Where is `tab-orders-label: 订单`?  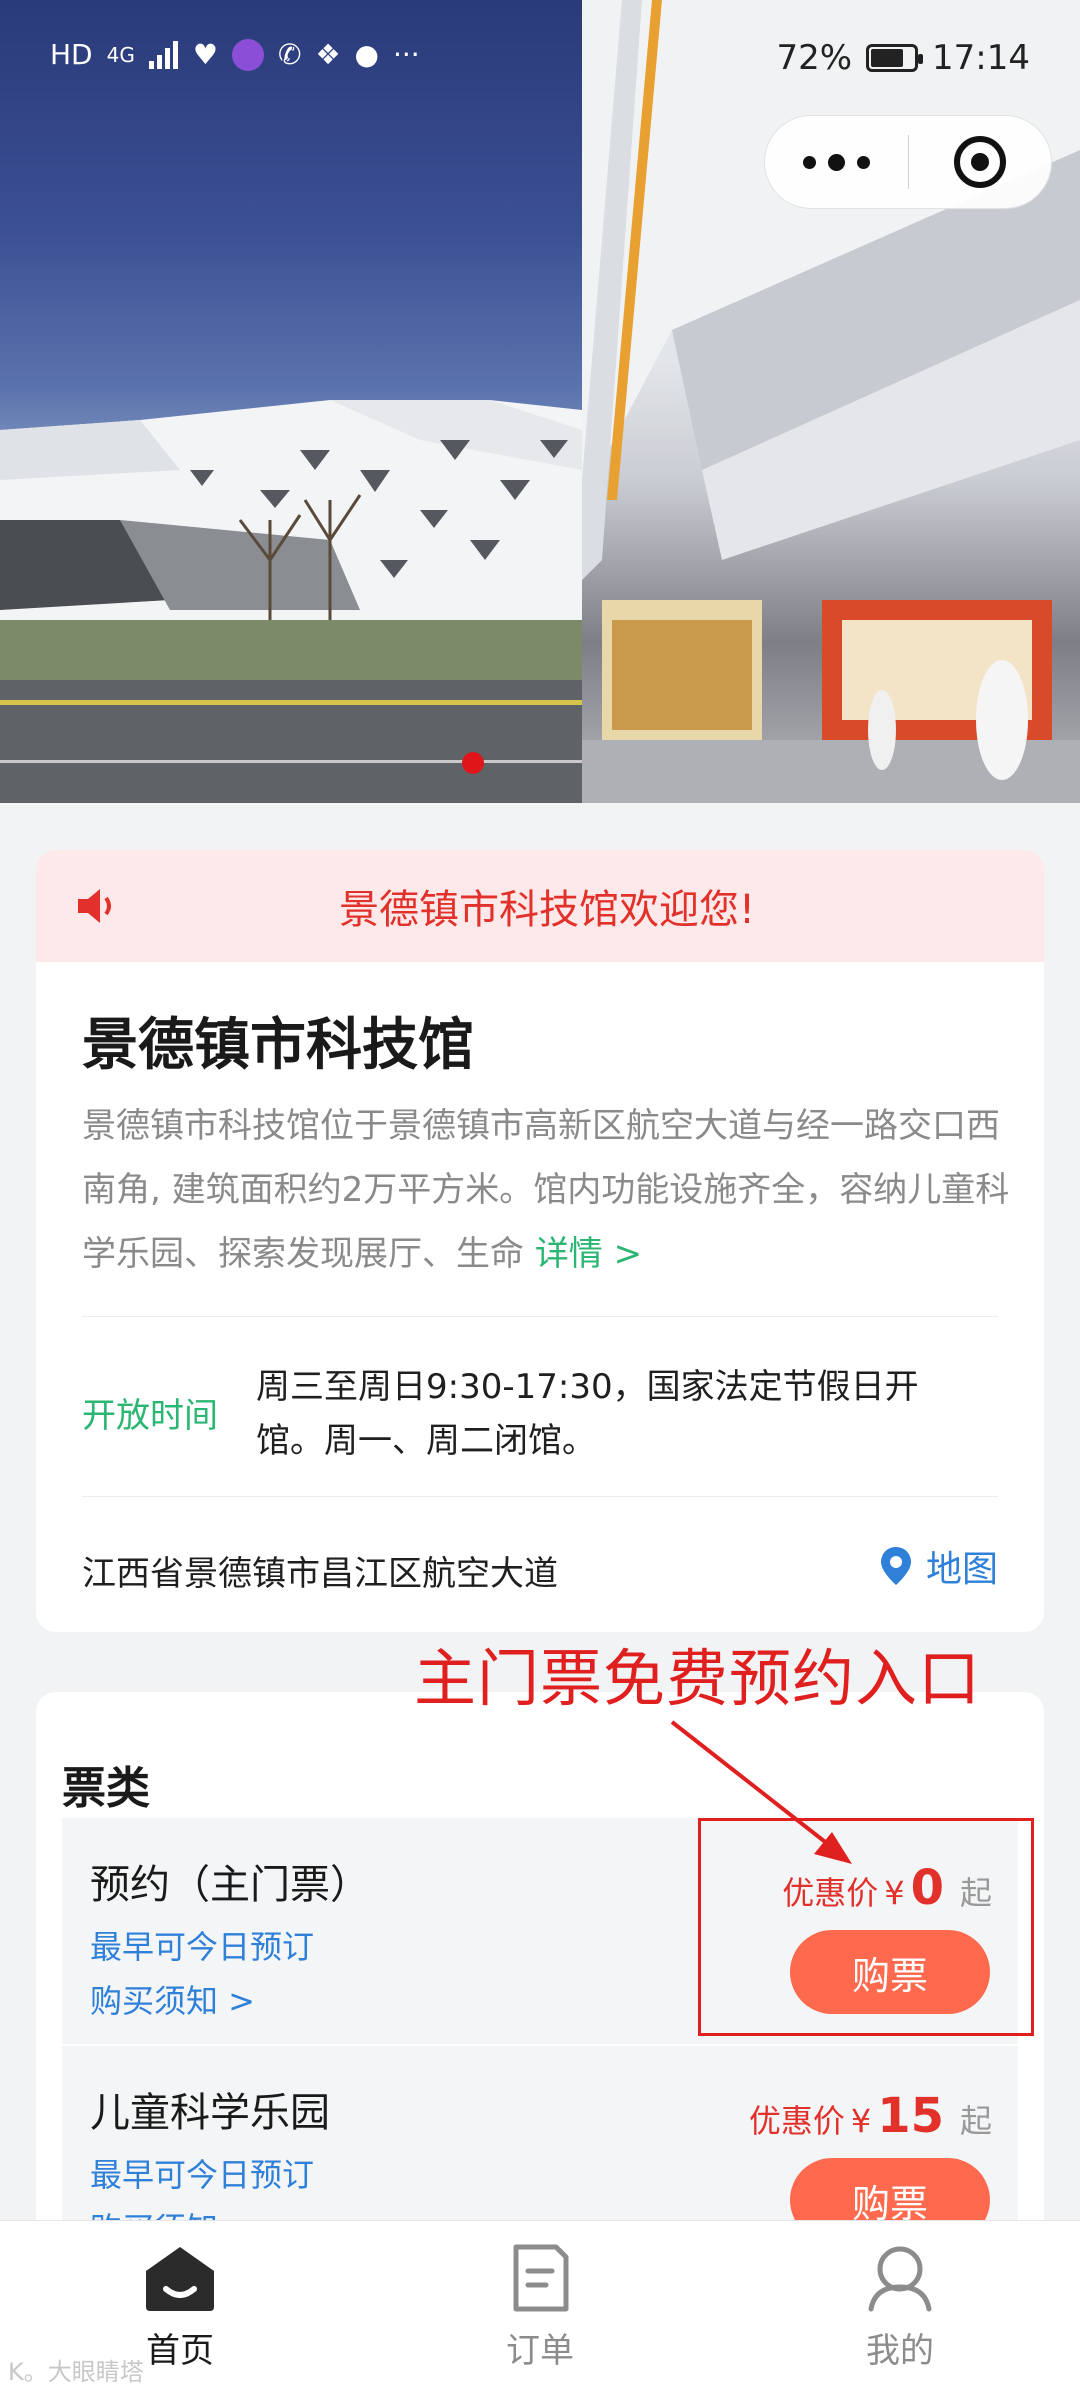 tab-orders-label: 订单 is located at coordinates (540, 2351).